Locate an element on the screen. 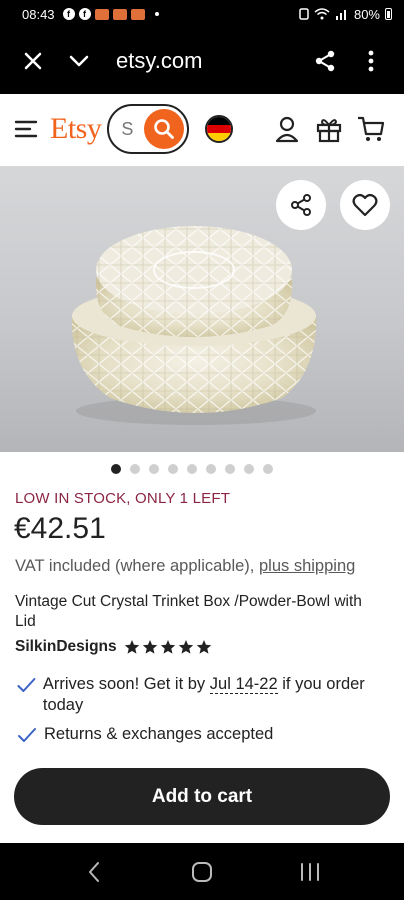 The height and width of the screenshot is (900, 404). system-nav-bar is located at coordinates (202, 871).